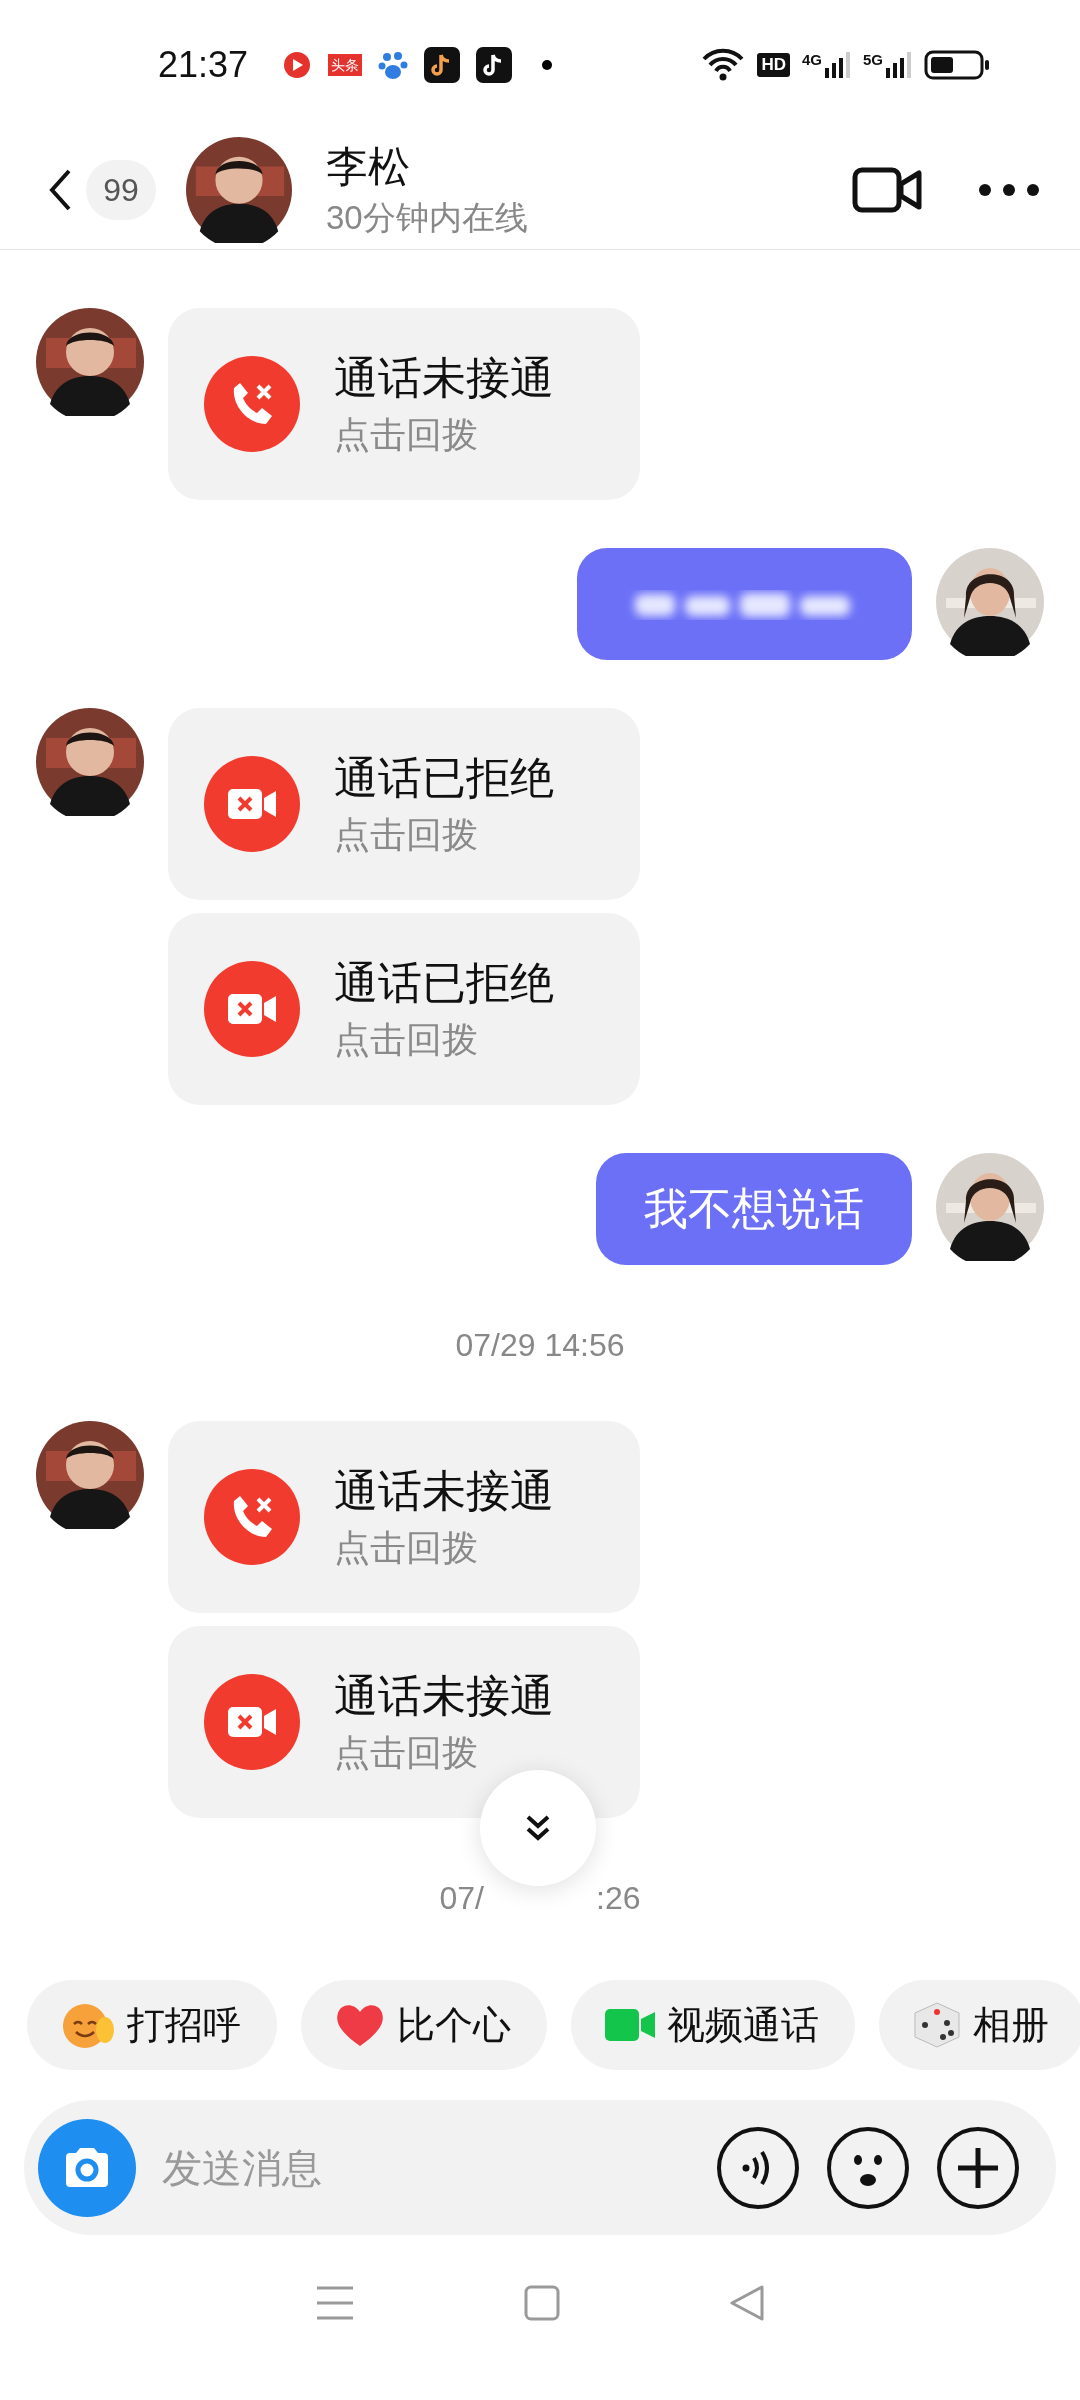  I want to click on play-icon, so click(297, 65).